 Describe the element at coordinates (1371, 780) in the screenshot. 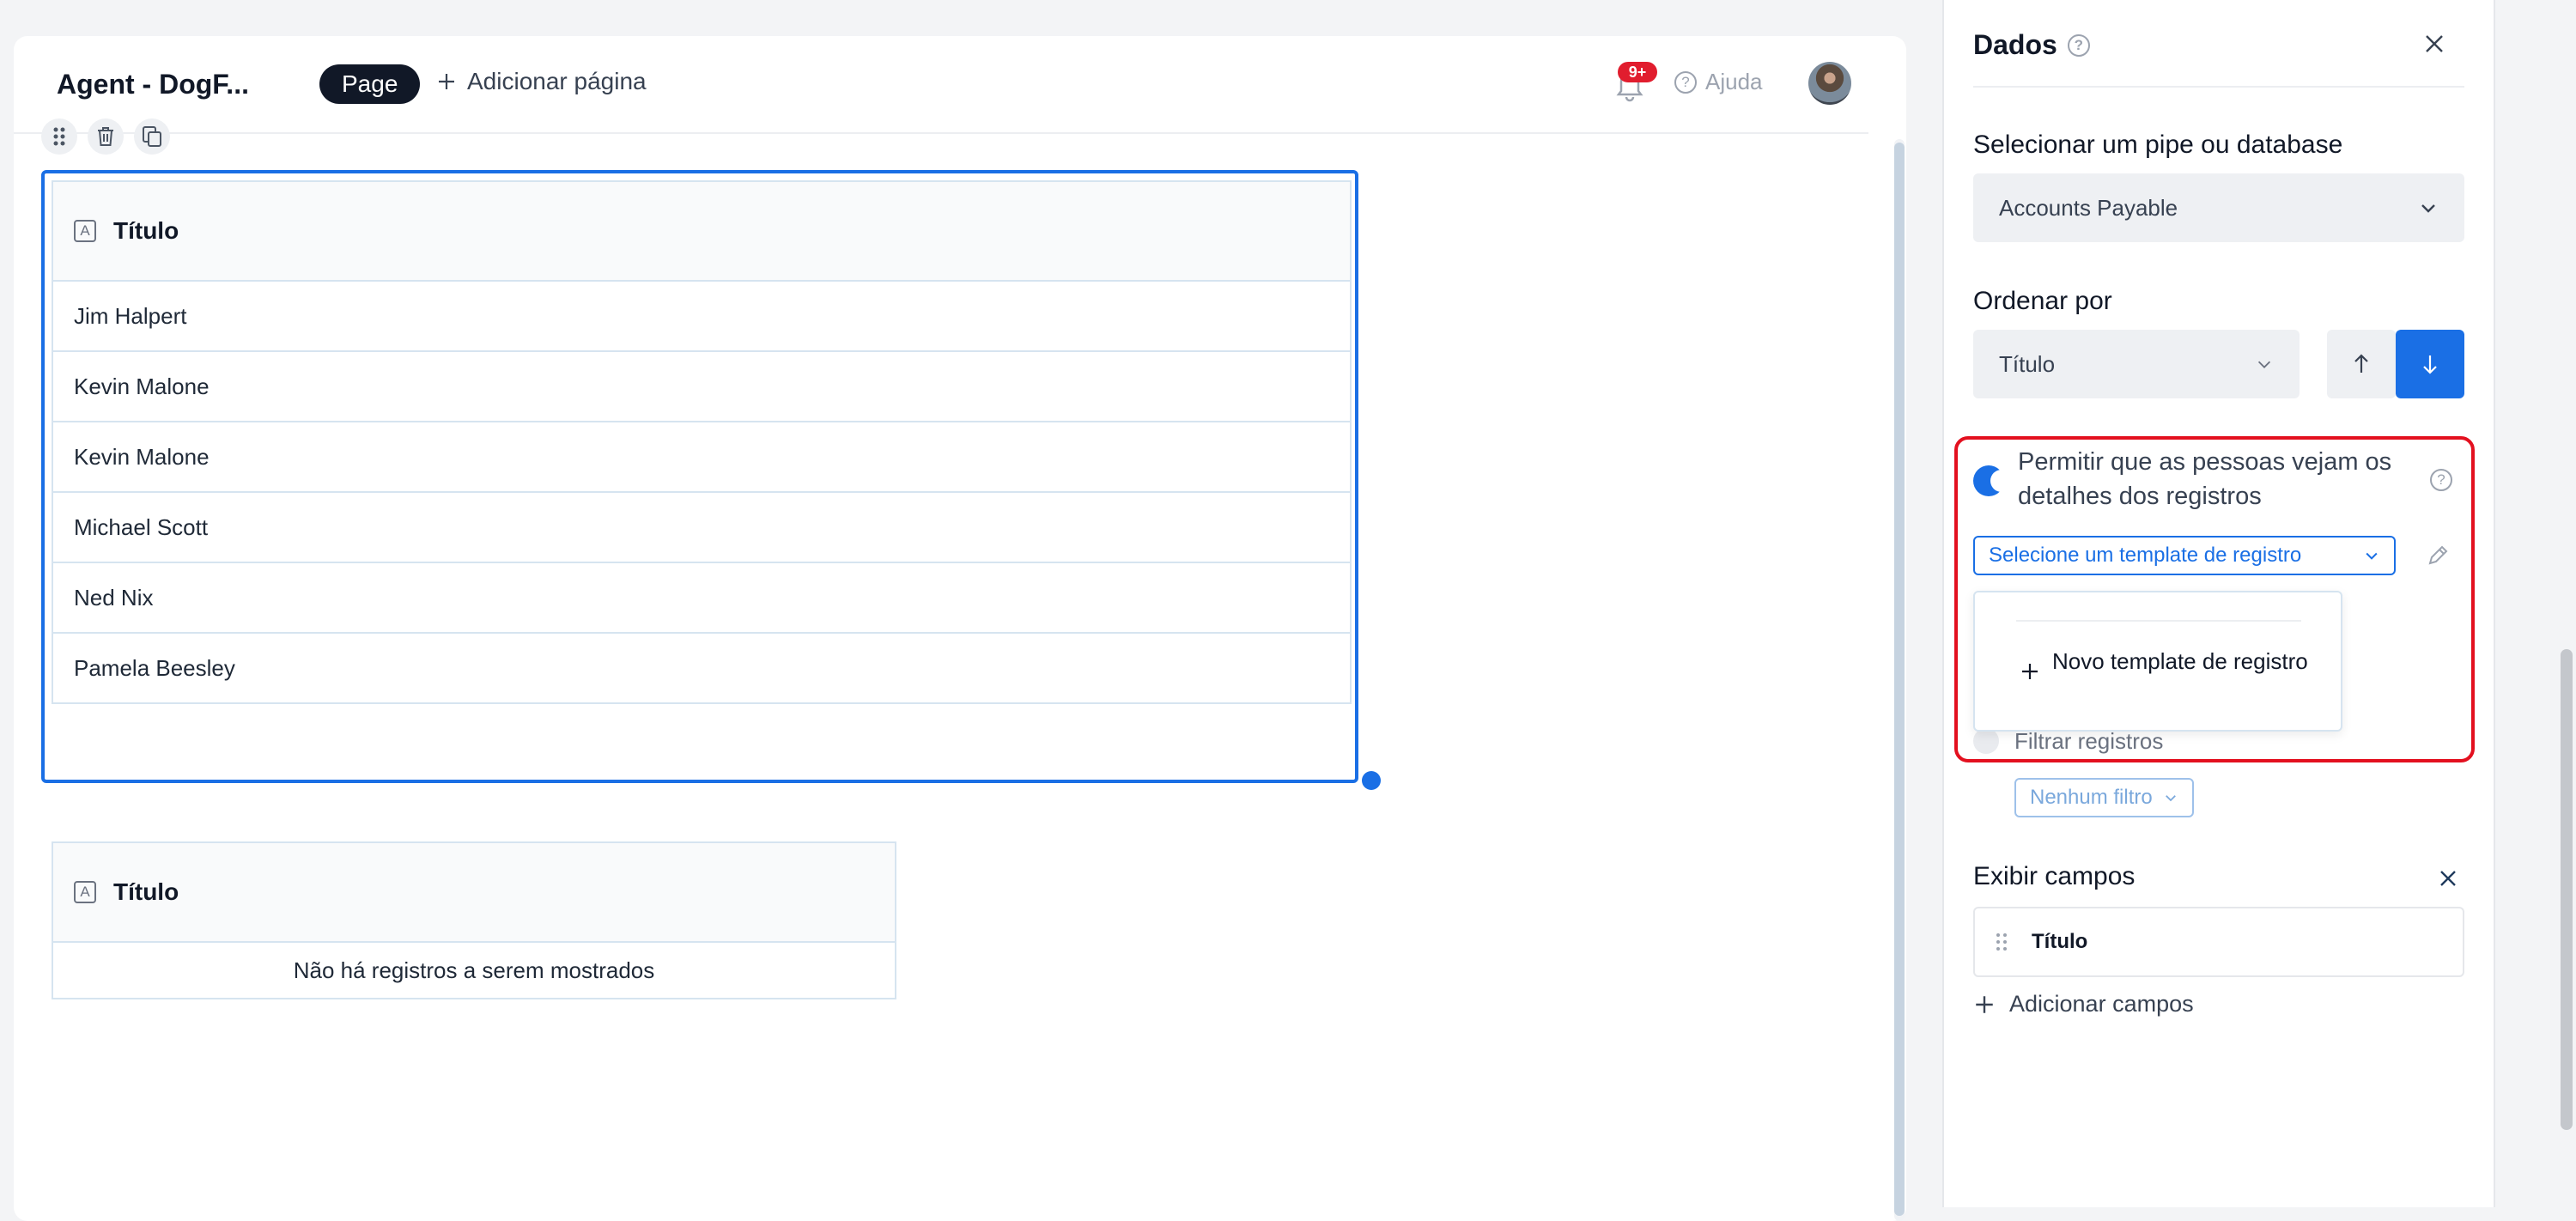

I see `resize-handle` at that location.